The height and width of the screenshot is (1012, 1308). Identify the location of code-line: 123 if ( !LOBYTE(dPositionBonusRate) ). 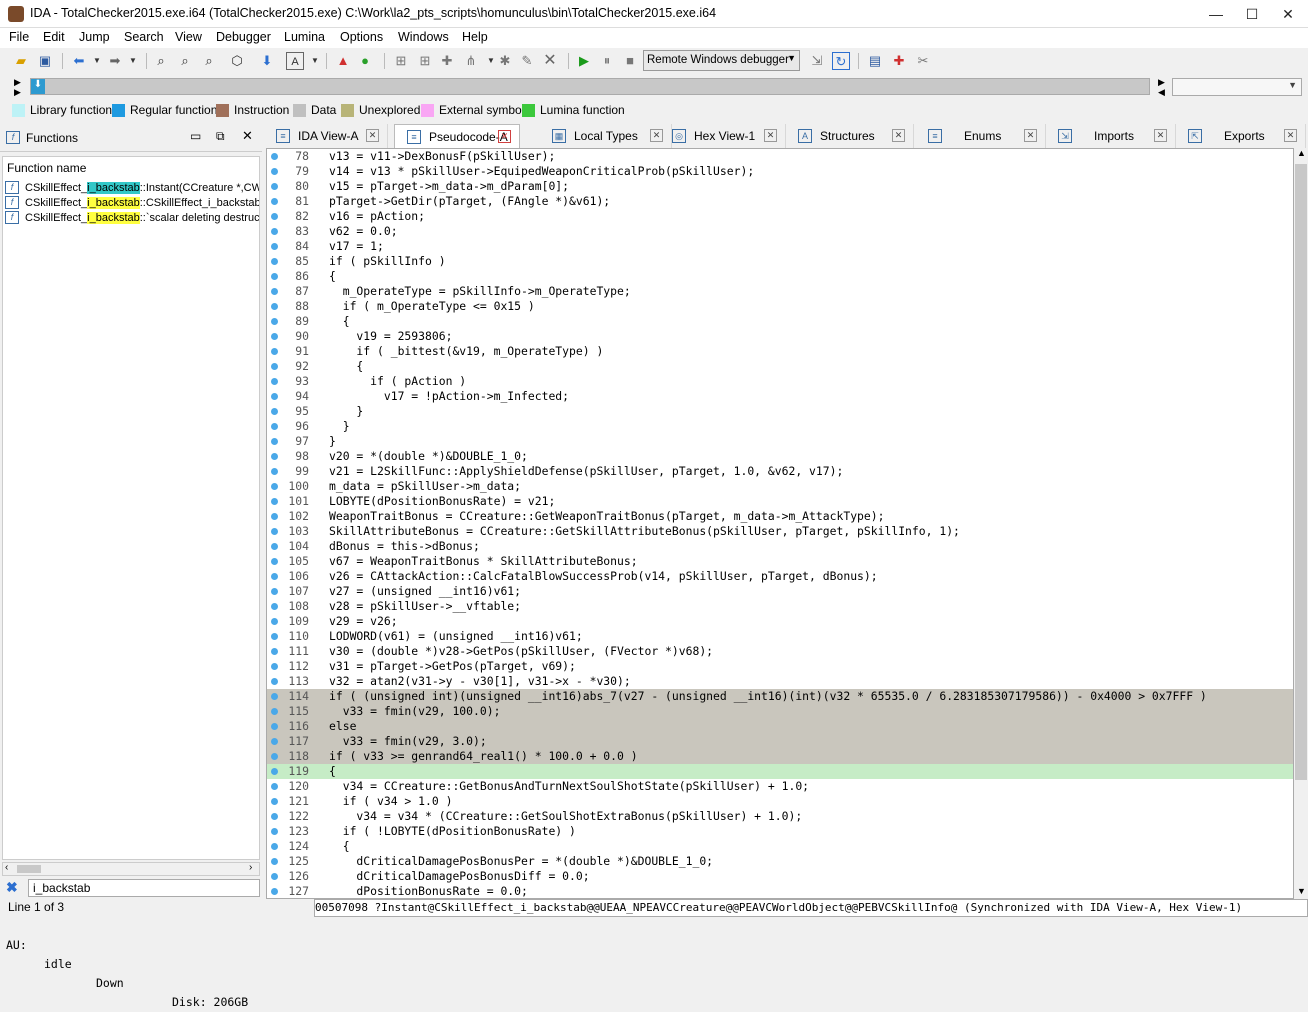
(780, 831).